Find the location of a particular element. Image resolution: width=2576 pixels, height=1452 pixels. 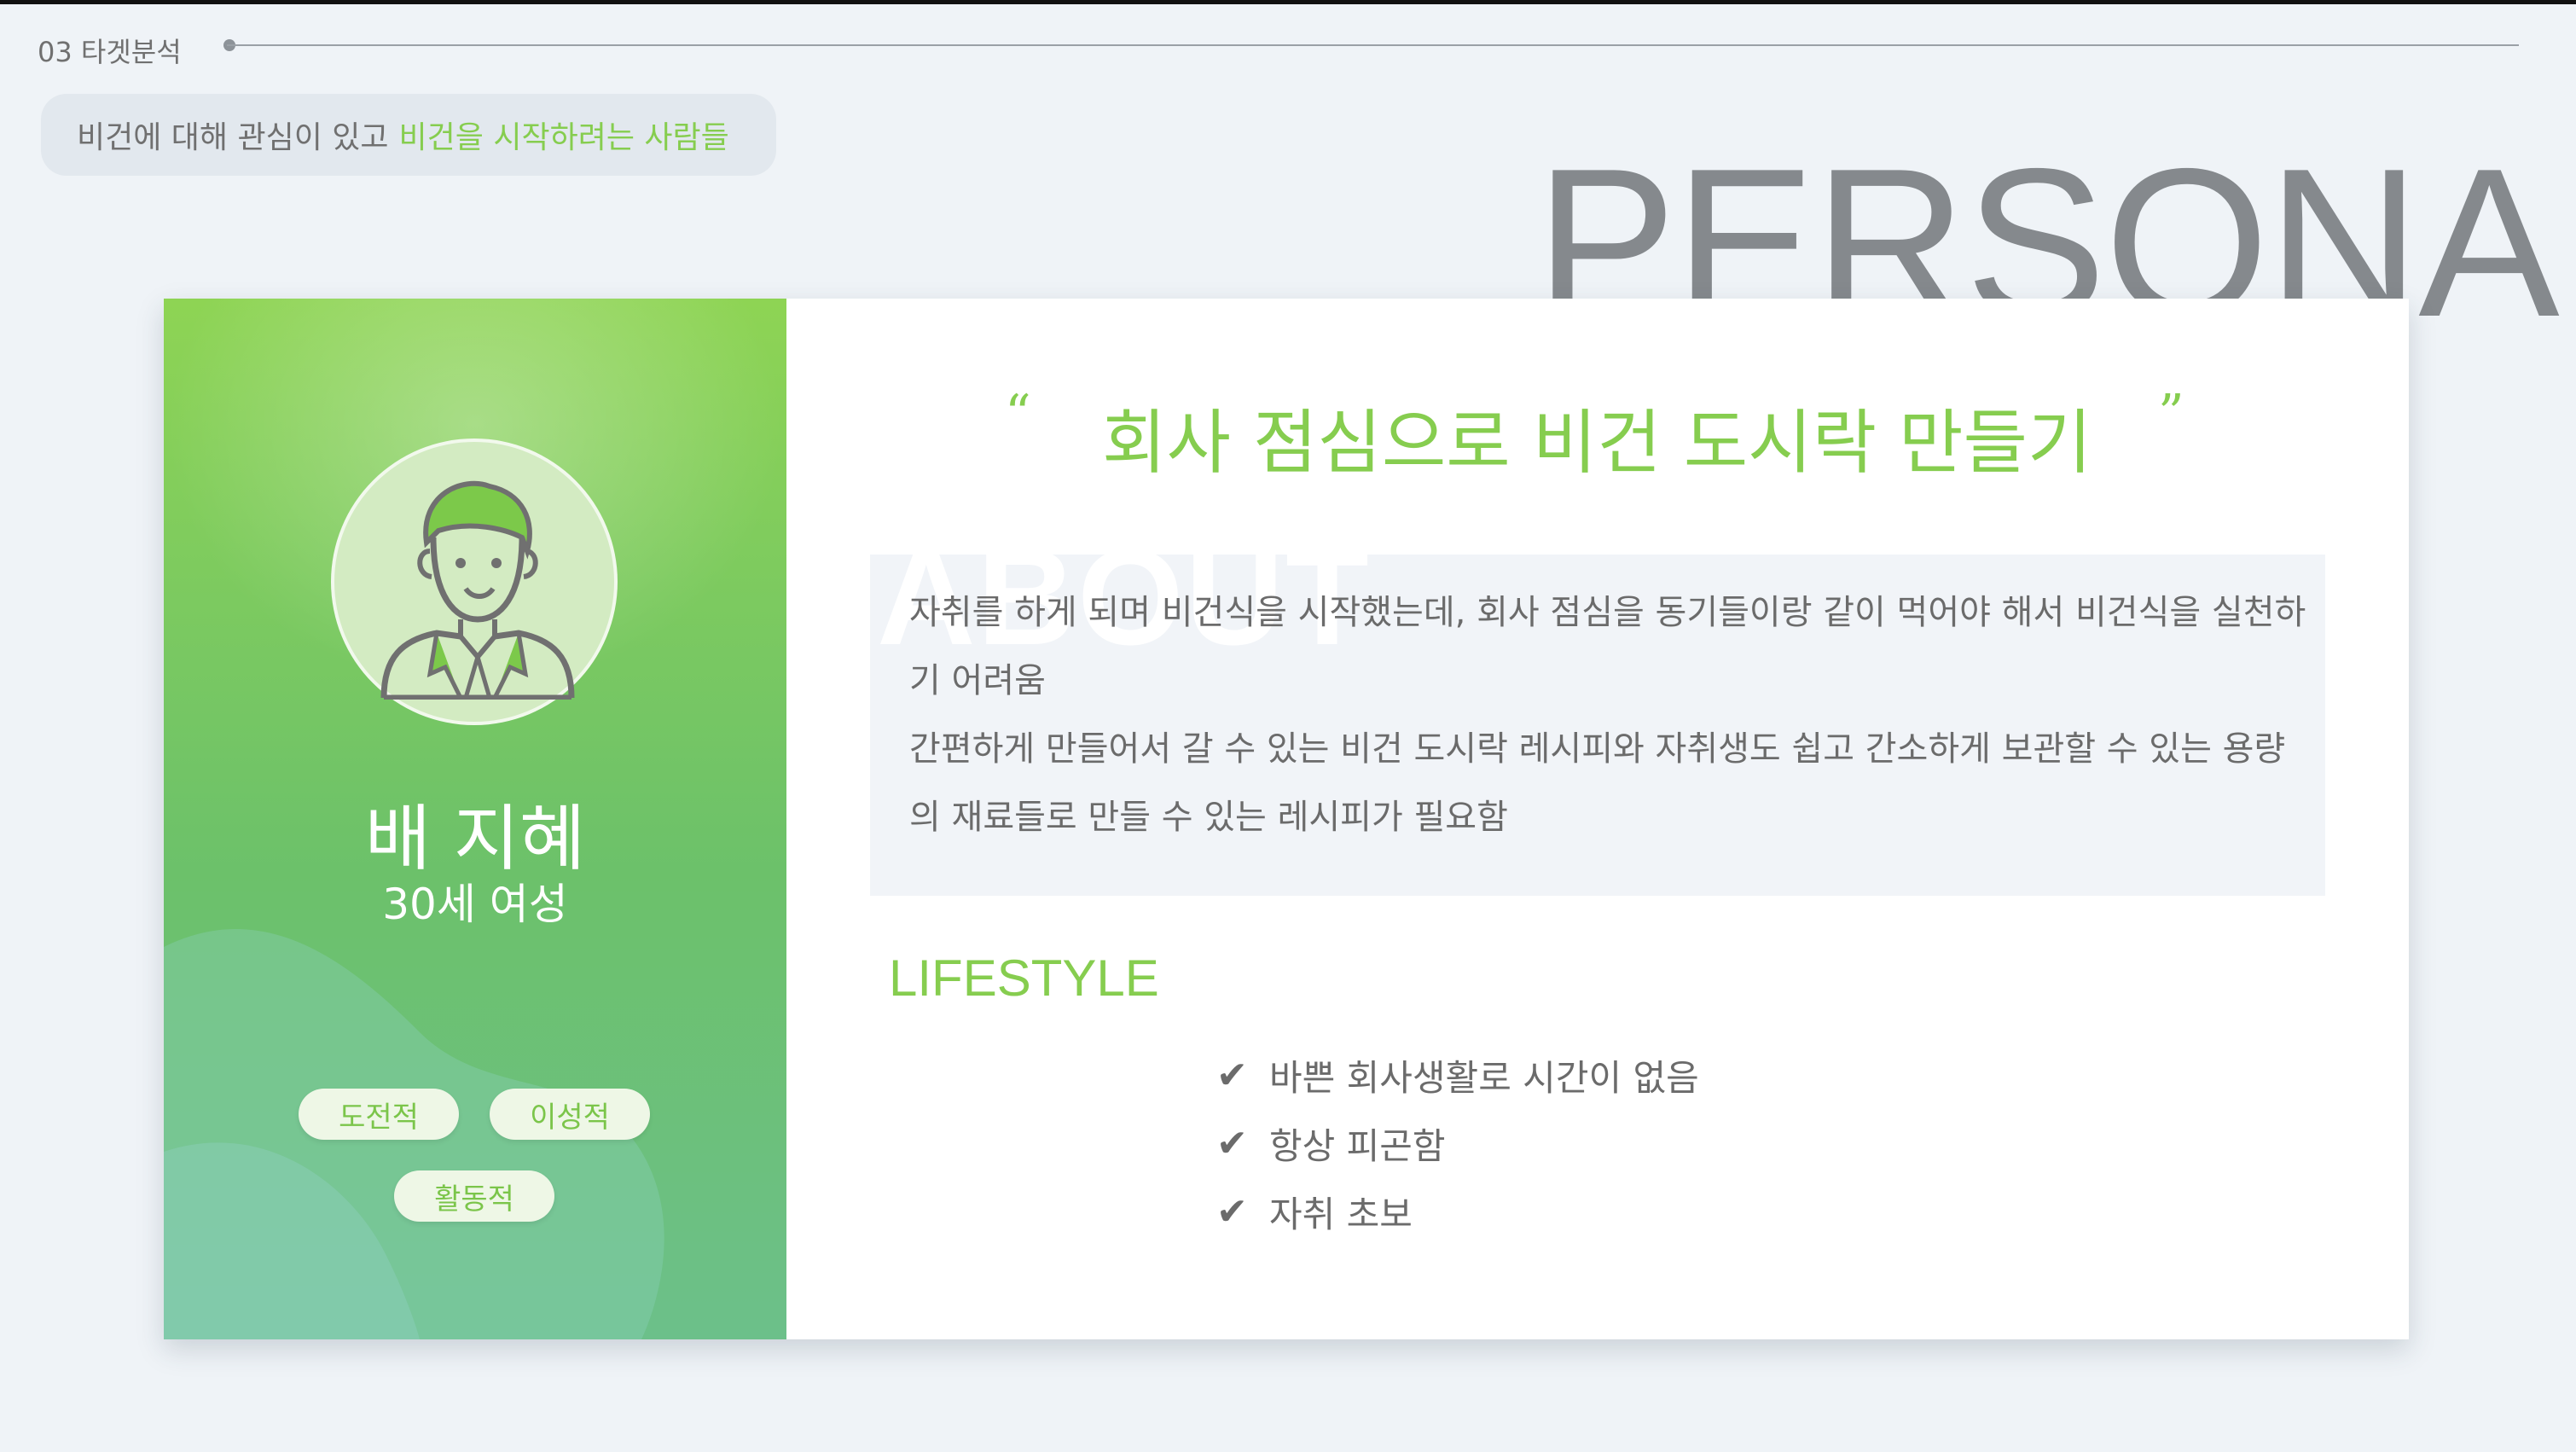

lifestyle-item: ✔ 항상 피곤함 is located at coordinates (1331, 1144).